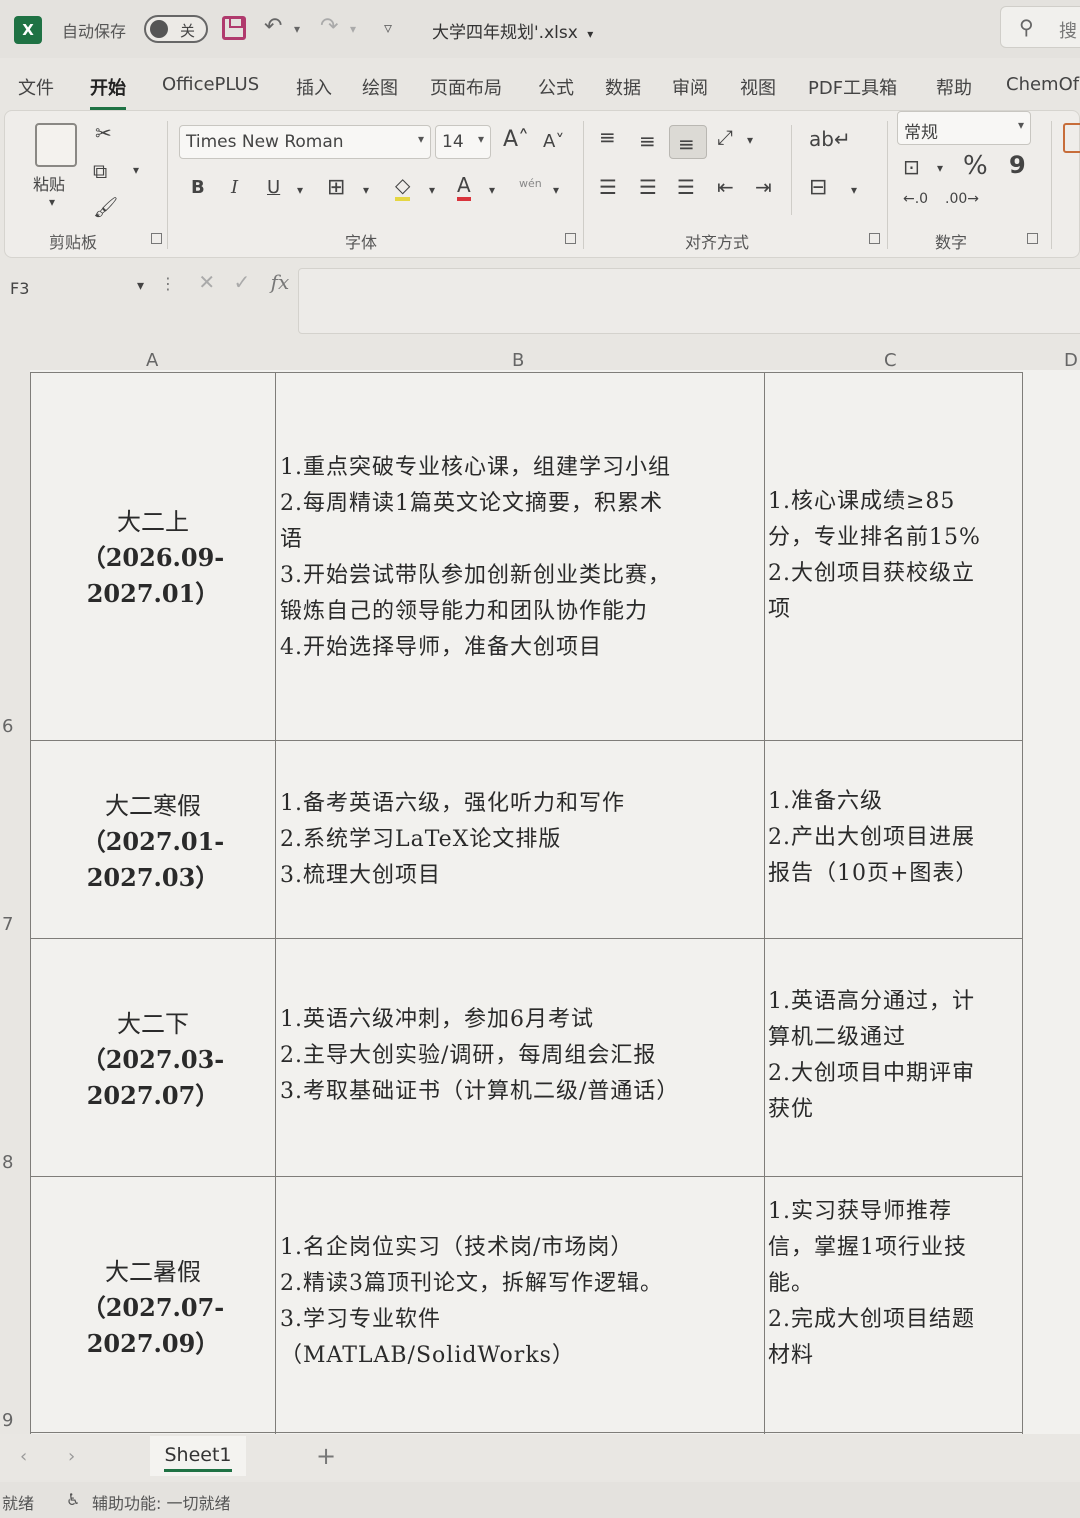  Describe the element at coordinates (852, 87) in the screenshot. I see `tab-pdf-tools: PDF工具箱` at that location.